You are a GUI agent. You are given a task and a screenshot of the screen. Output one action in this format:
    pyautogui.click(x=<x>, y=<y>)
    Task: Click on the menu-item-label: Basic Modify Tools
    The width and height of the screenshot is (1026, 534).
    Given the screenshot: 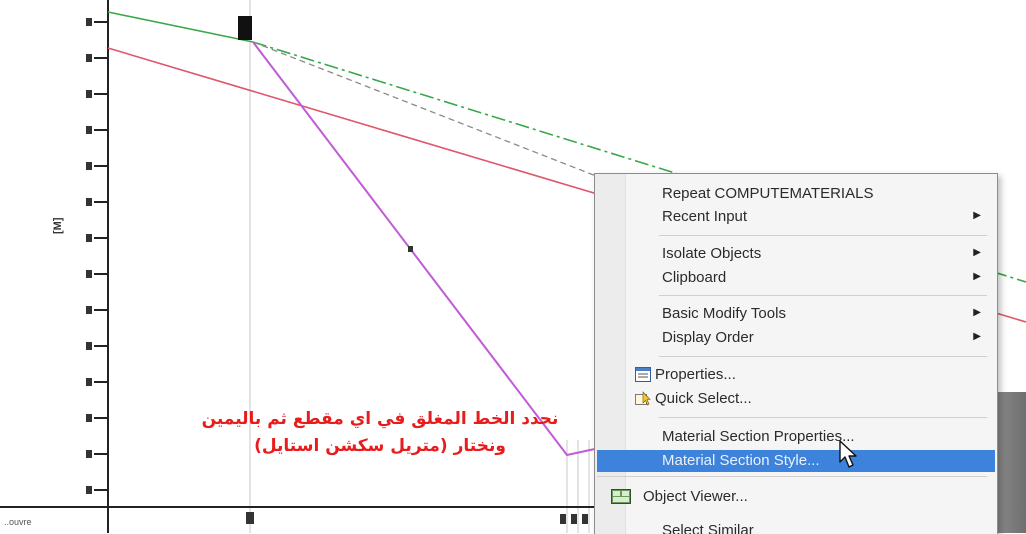 What is the action you would take?
    pyautogui.click(x=724, y=313)
    